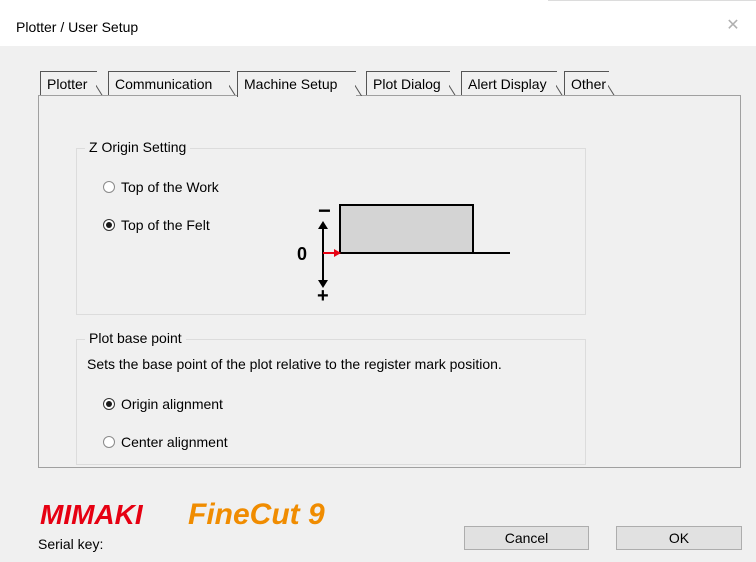 This screenshot has width=756, height=562. I want to click on radio-top-of-felt: Top of the Felt, so click(156, 225).